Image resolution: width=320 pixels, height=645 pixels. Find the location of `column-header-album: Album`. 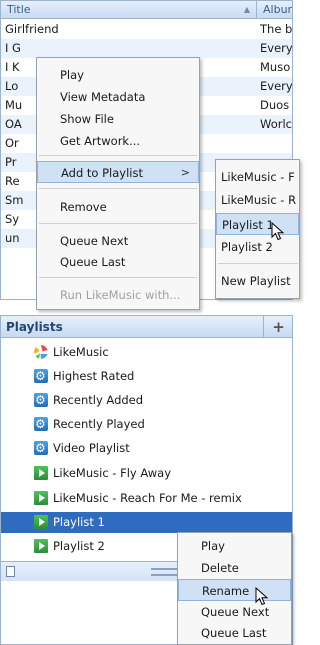

column-header-album: Album is located at coordinates (274, 10).